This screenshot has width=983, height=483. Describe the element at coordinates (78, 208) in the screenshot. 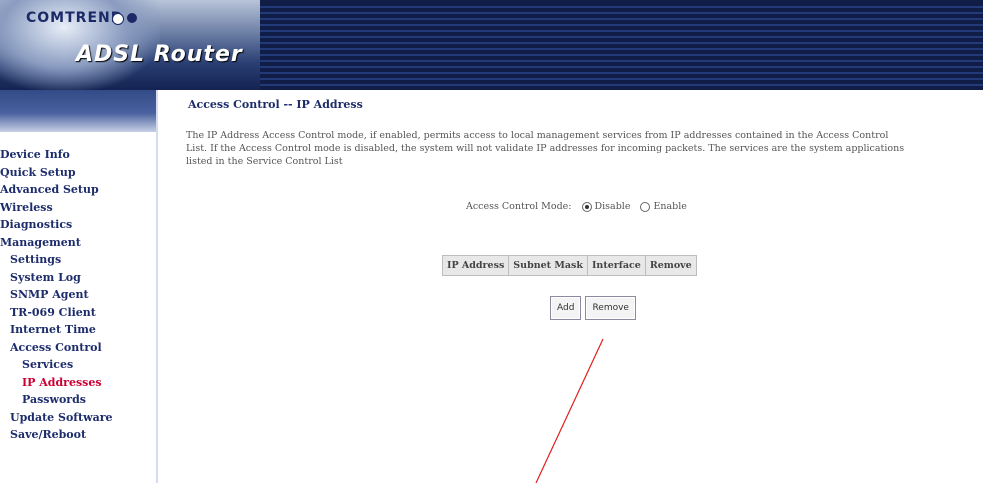

I see `sidebar-item-wireless: Wireless` at that location.